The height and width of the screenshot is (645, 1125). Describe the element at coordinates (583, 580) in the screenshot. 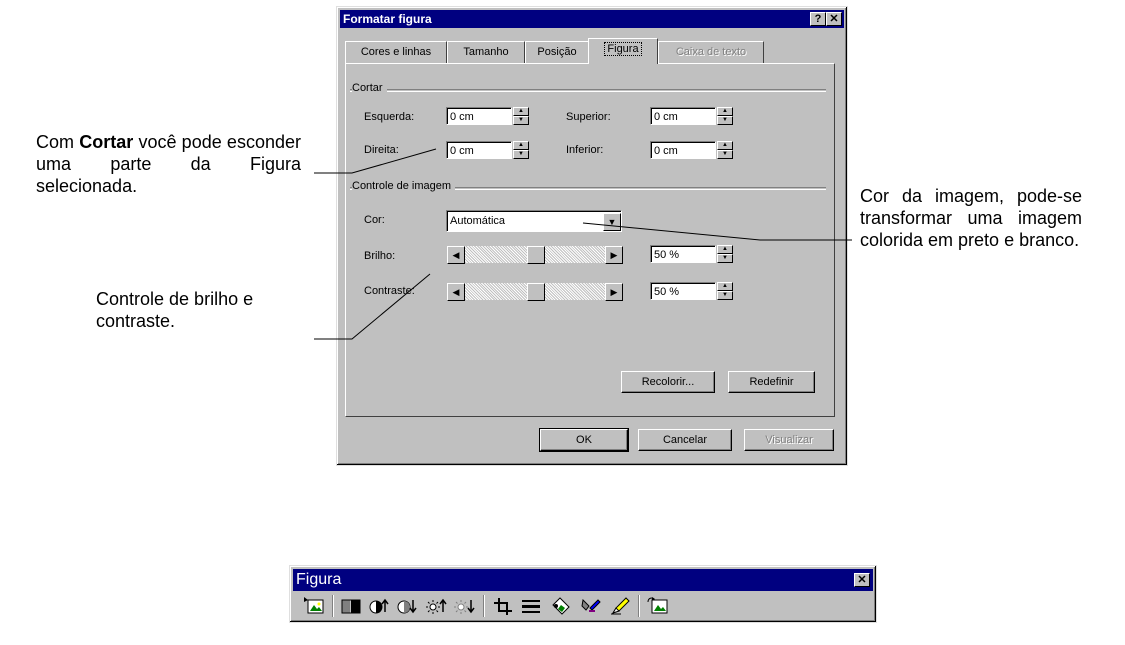

I see `toolbar-titlebar: Figura ✕` at that location.